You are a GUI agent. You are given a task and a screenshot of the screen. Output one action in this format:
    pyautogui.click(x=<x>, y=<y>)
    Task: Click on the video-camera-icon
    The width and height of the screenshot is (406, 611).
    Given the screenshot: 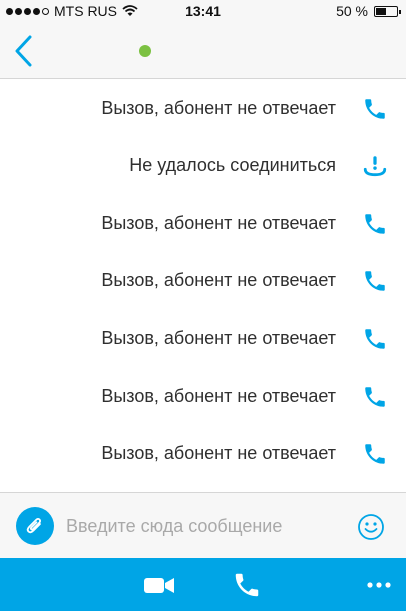 What is the action you would take?
    pyautogui.click(x=159, y=585)
    